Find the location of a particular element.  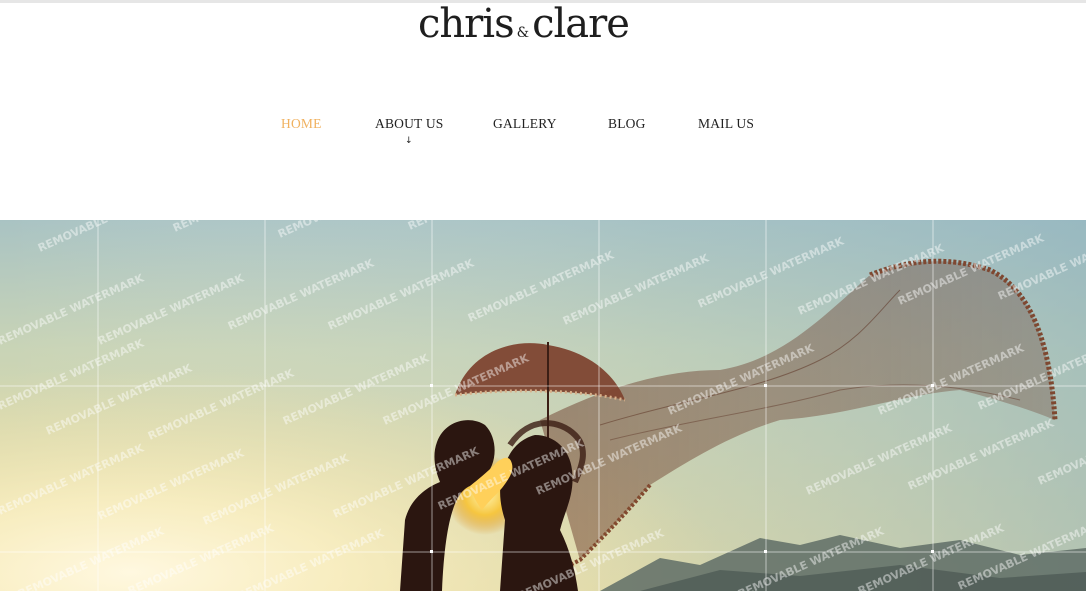

main-navigation: HOME ABOUT US ↓ GALLERY BLOG MAIL US is located at coordinates (543, 131).